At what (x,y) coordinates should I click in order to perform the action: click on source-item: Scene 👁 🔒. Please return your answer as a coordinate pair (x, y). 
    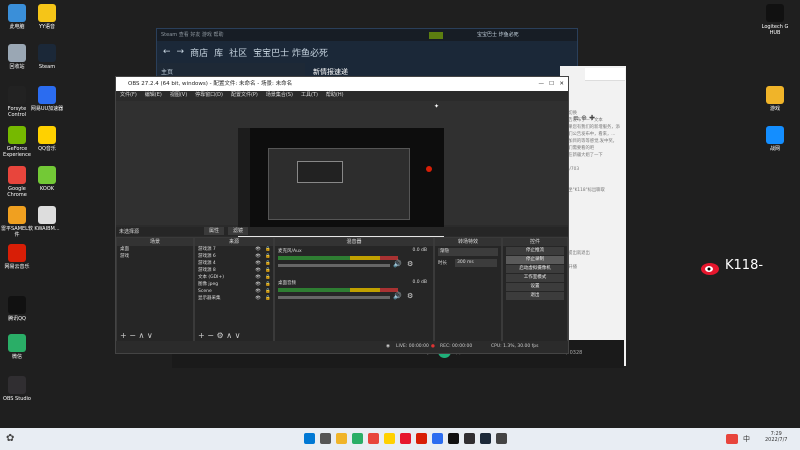
    Looking at the image, I should click on (234, 291).